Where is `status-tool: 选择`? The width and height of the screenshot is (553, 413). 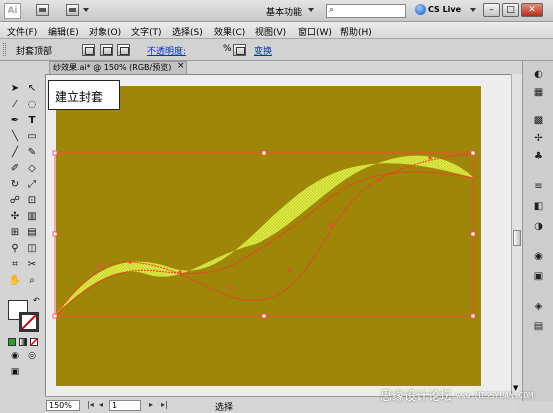
status-tool: 选择 is located at coordinates (224, 406).